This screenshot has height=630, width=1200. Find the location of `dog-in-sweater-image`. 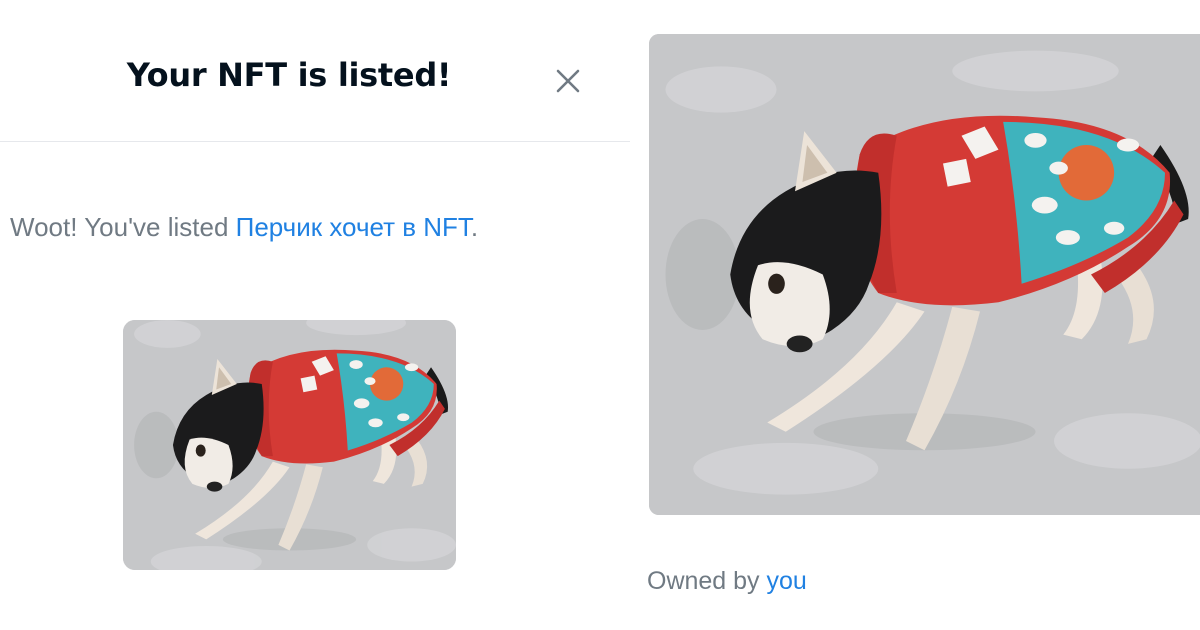

dog-in-sweater-image is located at coordinates (289, 445).